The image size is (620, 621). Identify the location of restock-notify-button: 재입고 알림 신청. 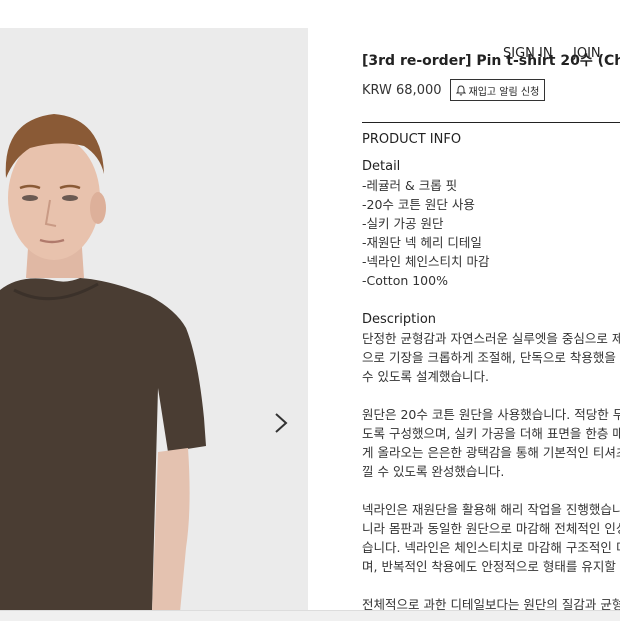
(497, 90).